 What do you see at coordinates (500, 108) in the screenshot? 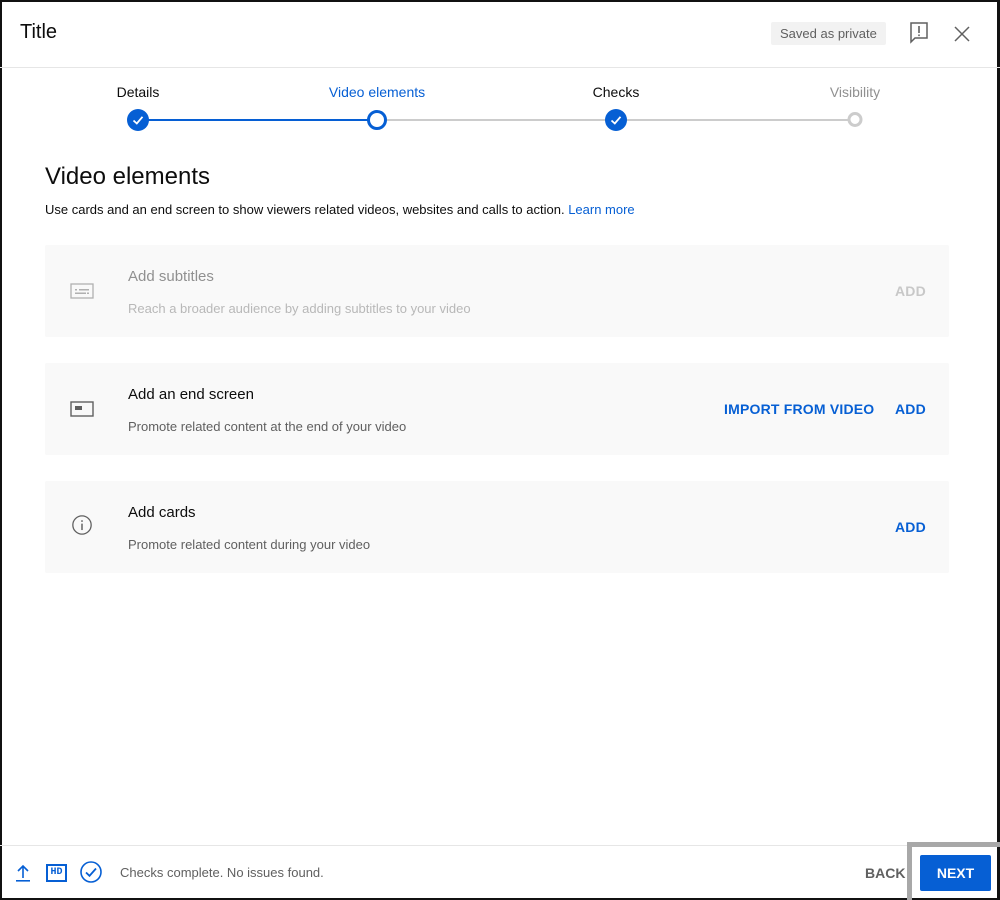
I see `progress-stepper: Details Video elements Checks Visibility` at bounding box center [500, 108].